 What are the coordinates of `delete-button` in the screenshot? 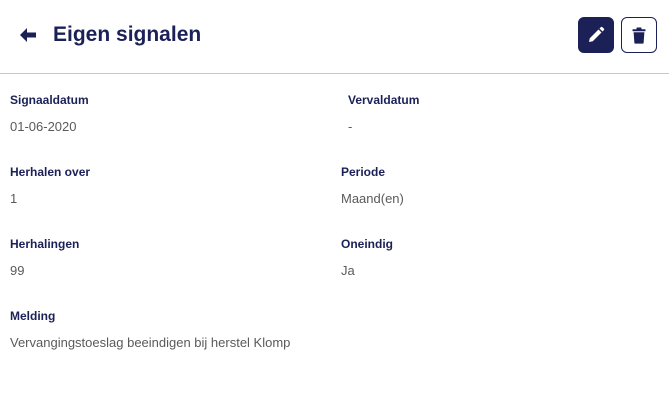 It's located at (639, 35).